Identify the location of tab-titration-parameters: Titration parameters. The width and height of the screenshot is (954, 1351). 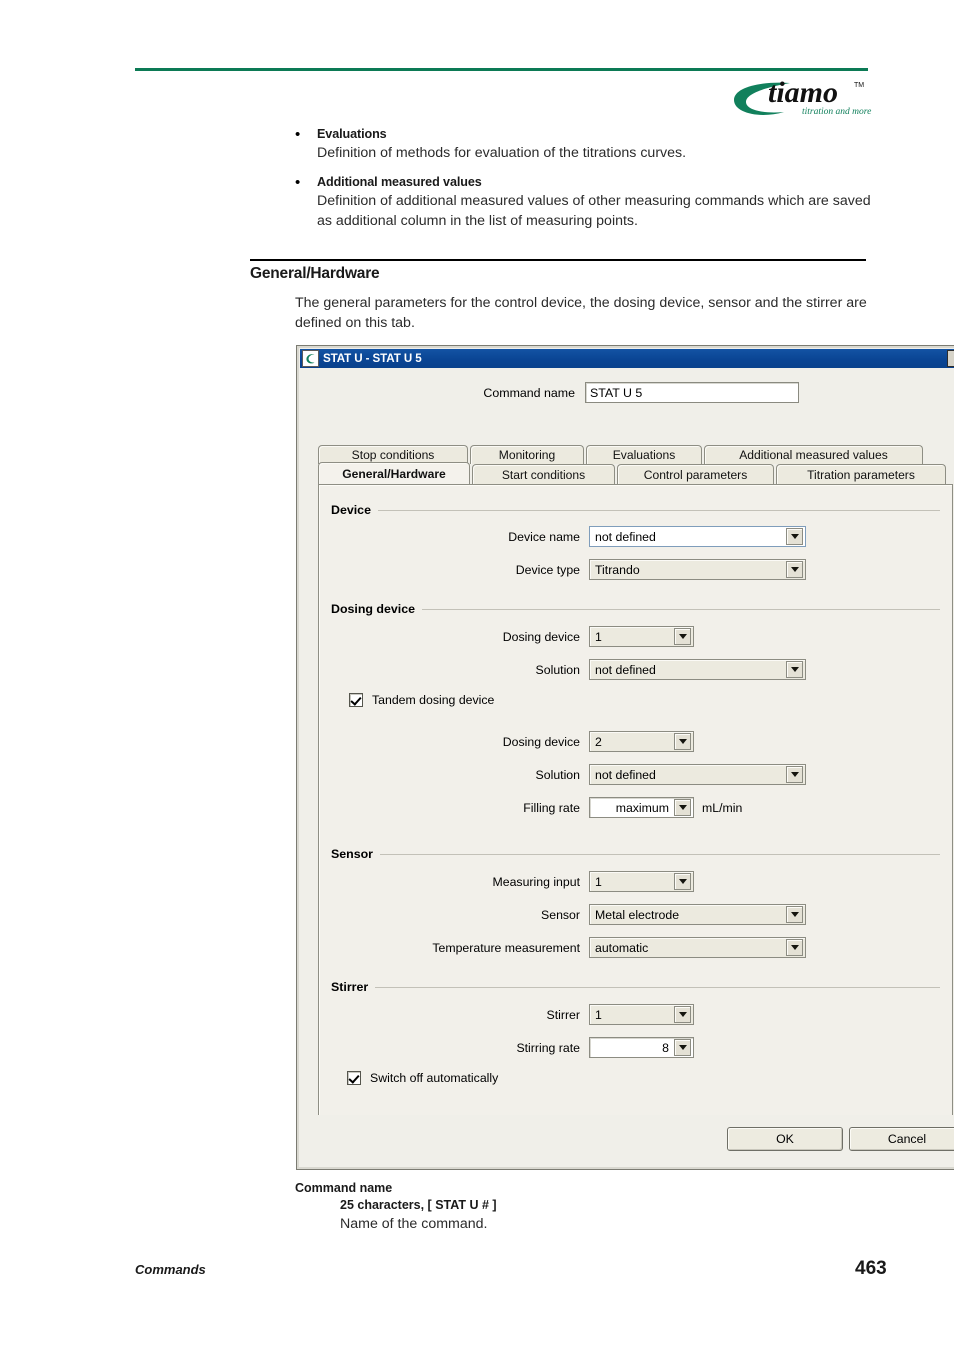
(861, 474).